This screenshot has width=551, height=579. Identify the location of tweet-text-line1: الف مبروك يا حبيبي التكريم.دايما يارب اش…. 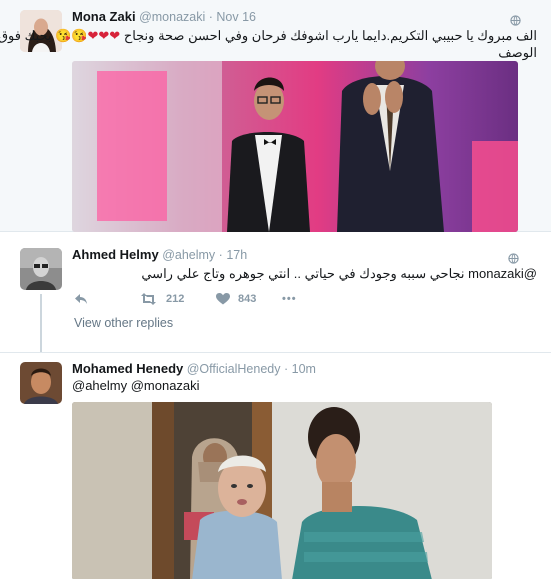
(268, 35).